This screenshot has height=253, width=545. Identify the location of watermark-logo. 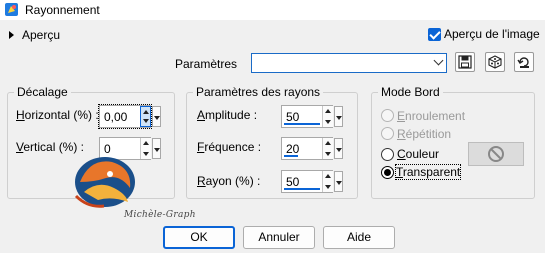
(104, 182).